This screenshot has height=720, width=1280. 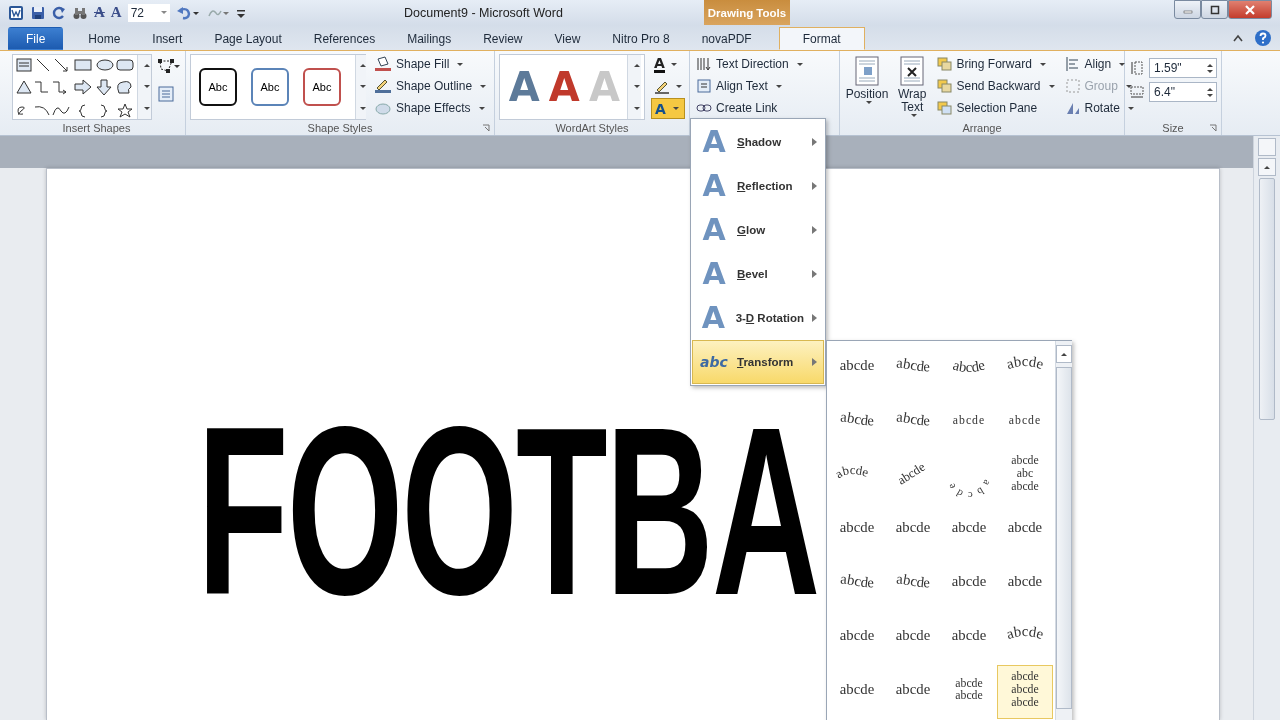 I want to click on help-icon, so click(x=1263, y=37).